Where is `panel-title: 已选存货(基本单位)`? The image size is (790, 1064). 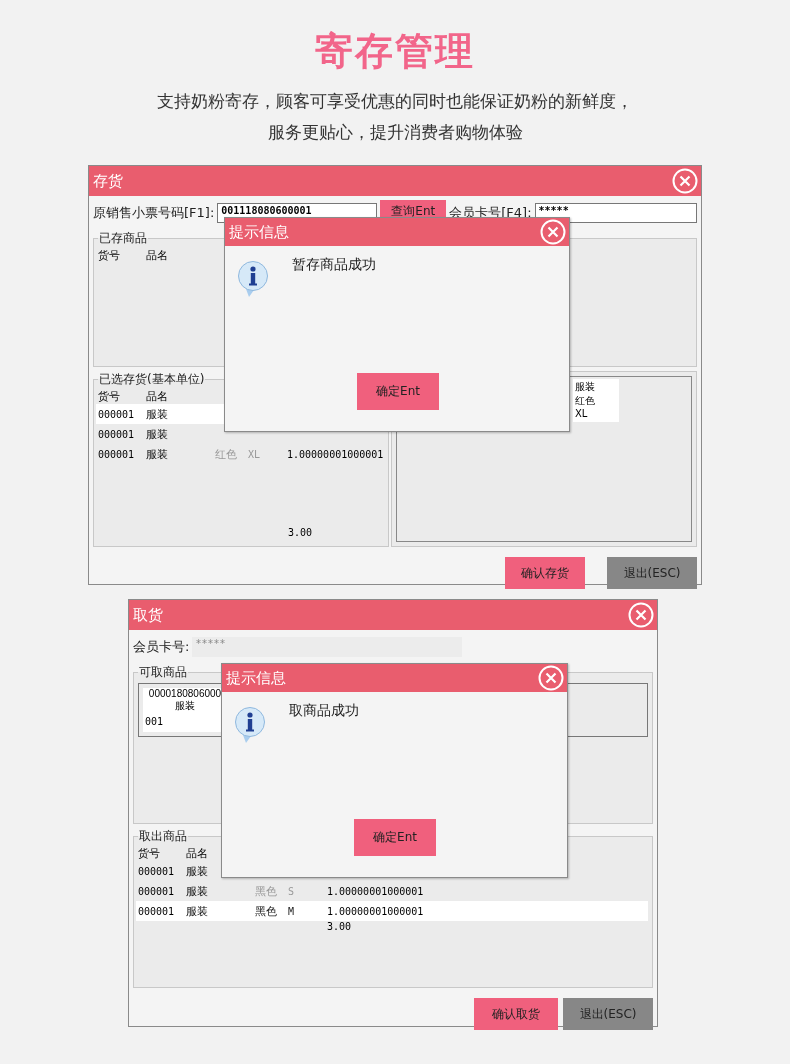
panel-title: 已选存货(基本单位) is located at coordinates (152, 379).